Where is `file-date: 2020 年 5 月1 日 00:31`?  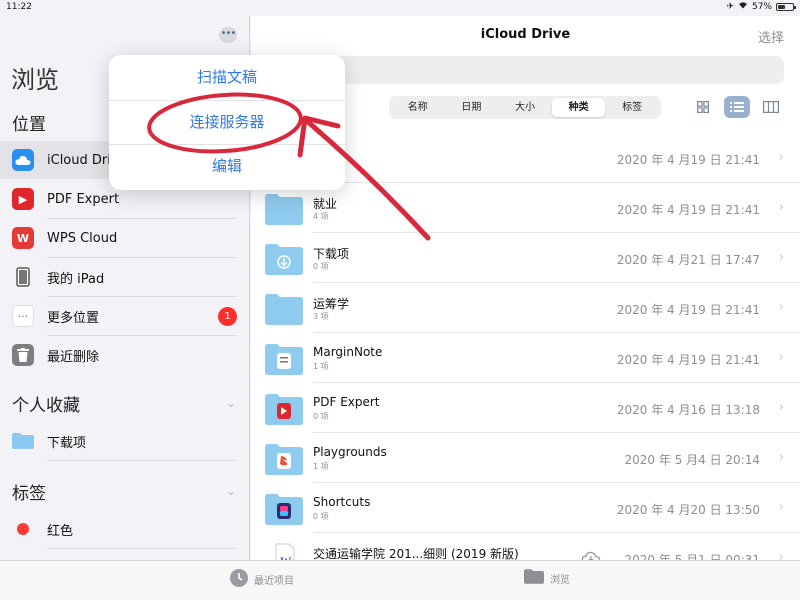 file-date: 2020 年 5 月1 日 00:31 is located at coordinates (692, 556).